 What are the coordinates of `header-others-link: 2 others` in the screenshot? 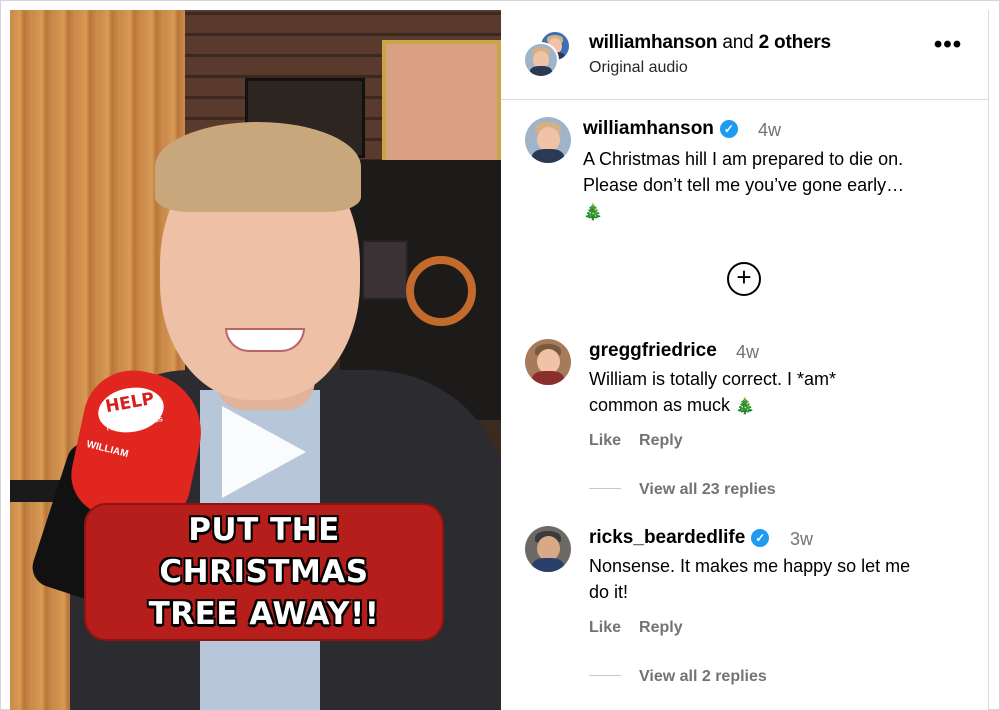 It's located at (795, 42).